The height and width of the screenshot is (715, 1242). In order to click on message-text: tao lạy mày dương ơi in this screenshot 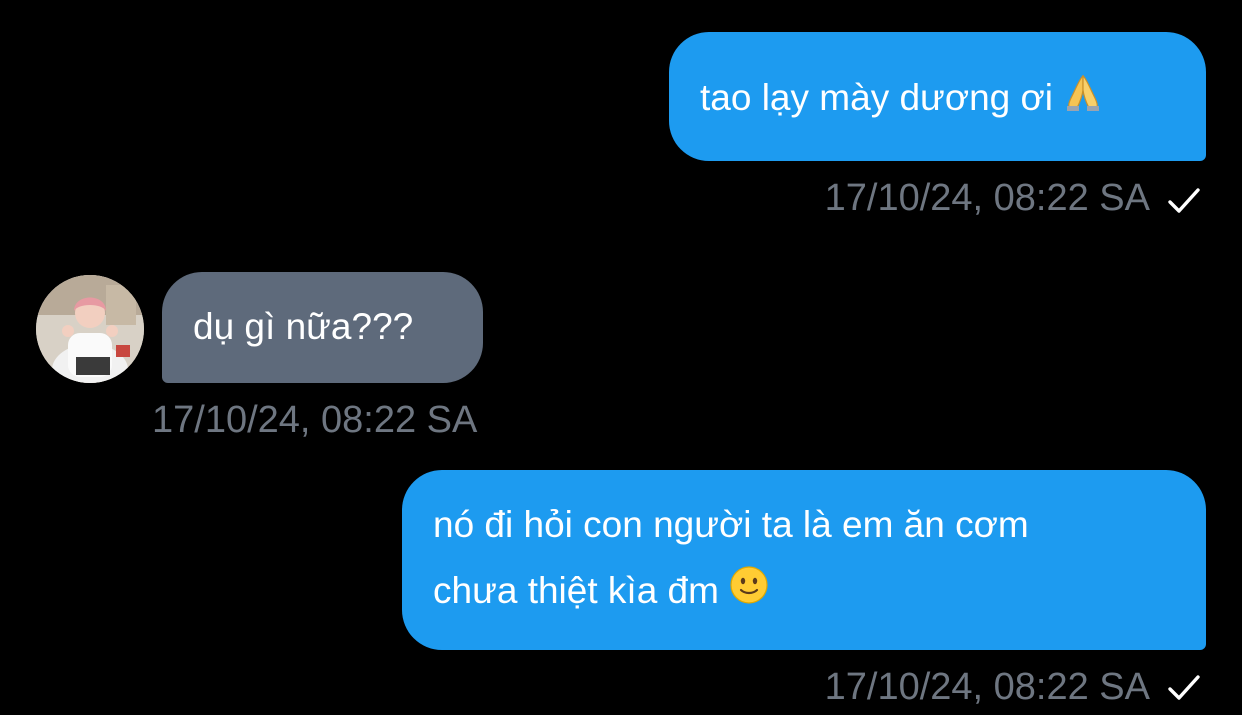, I will do `click(876, 97)`.